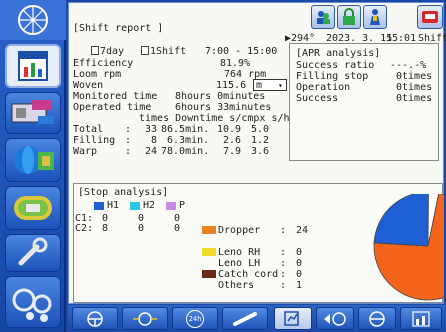 This screenshot has width=446, height=332. I want to click on user-select-button, so click(323, 17).